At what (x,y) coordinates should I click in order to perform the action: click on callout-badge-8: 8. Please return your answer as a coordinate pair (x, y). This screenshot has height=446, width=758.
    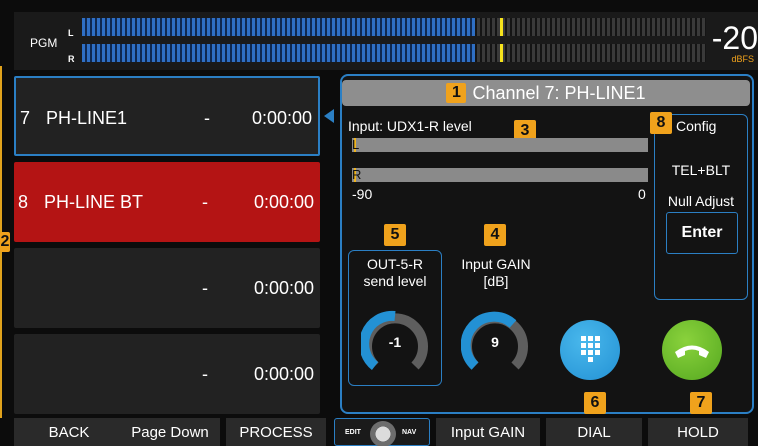
    Looking at the image, I should click on (661, 123).